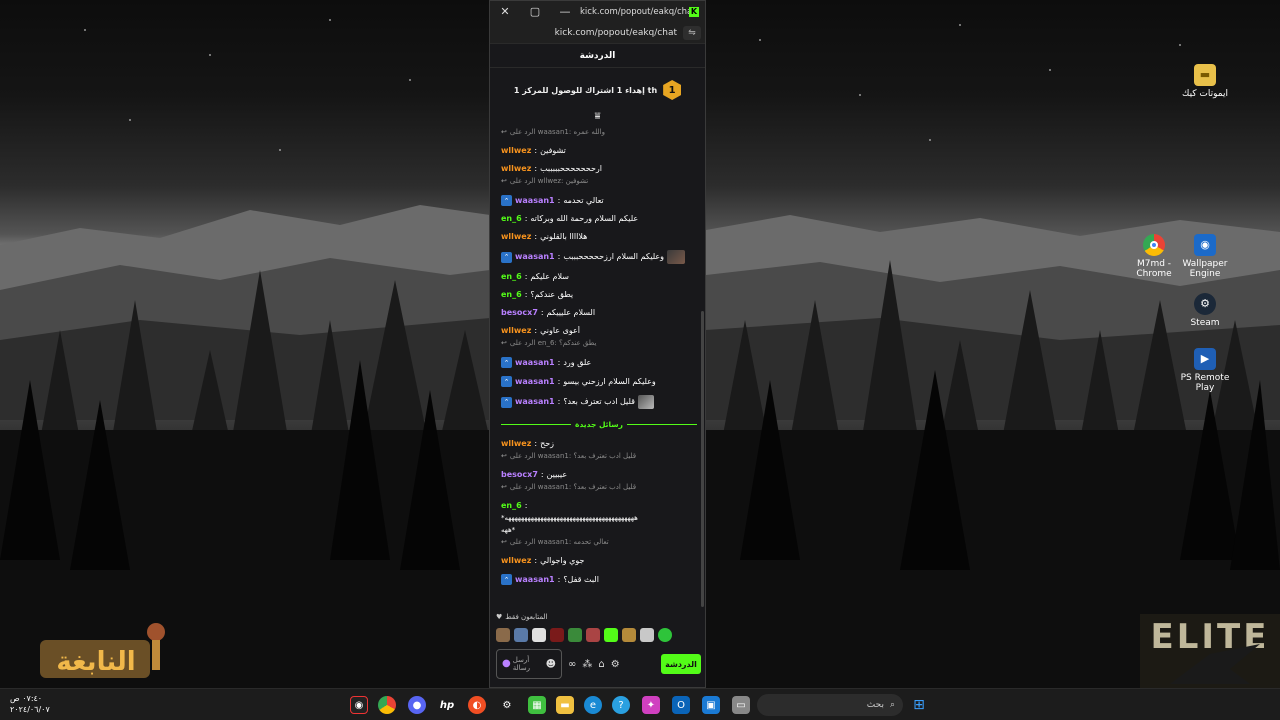 The image size is (1280, 720). I want to click on desktop-icon-ps-remote-play: ▶ PS Remote Play, so click(1205, 370).